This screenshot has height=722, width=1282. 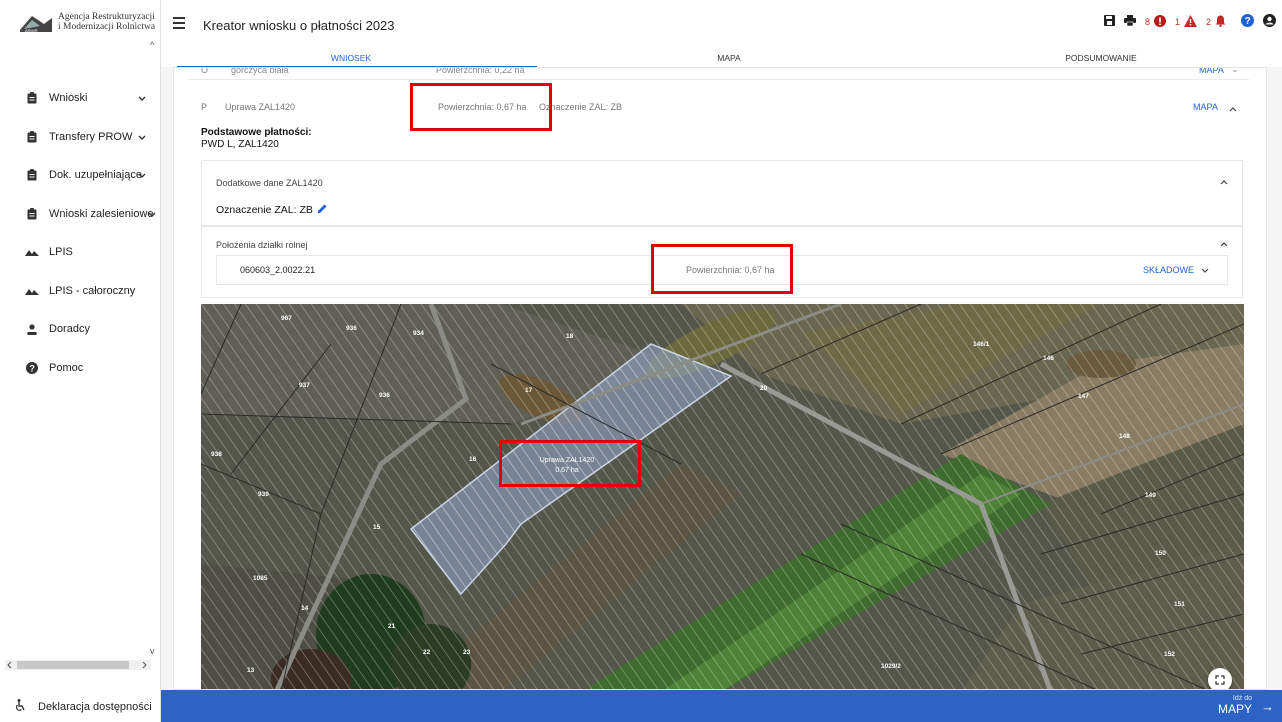 I want to click on logo-mark: ARiMR, so click(x=36, y=23).